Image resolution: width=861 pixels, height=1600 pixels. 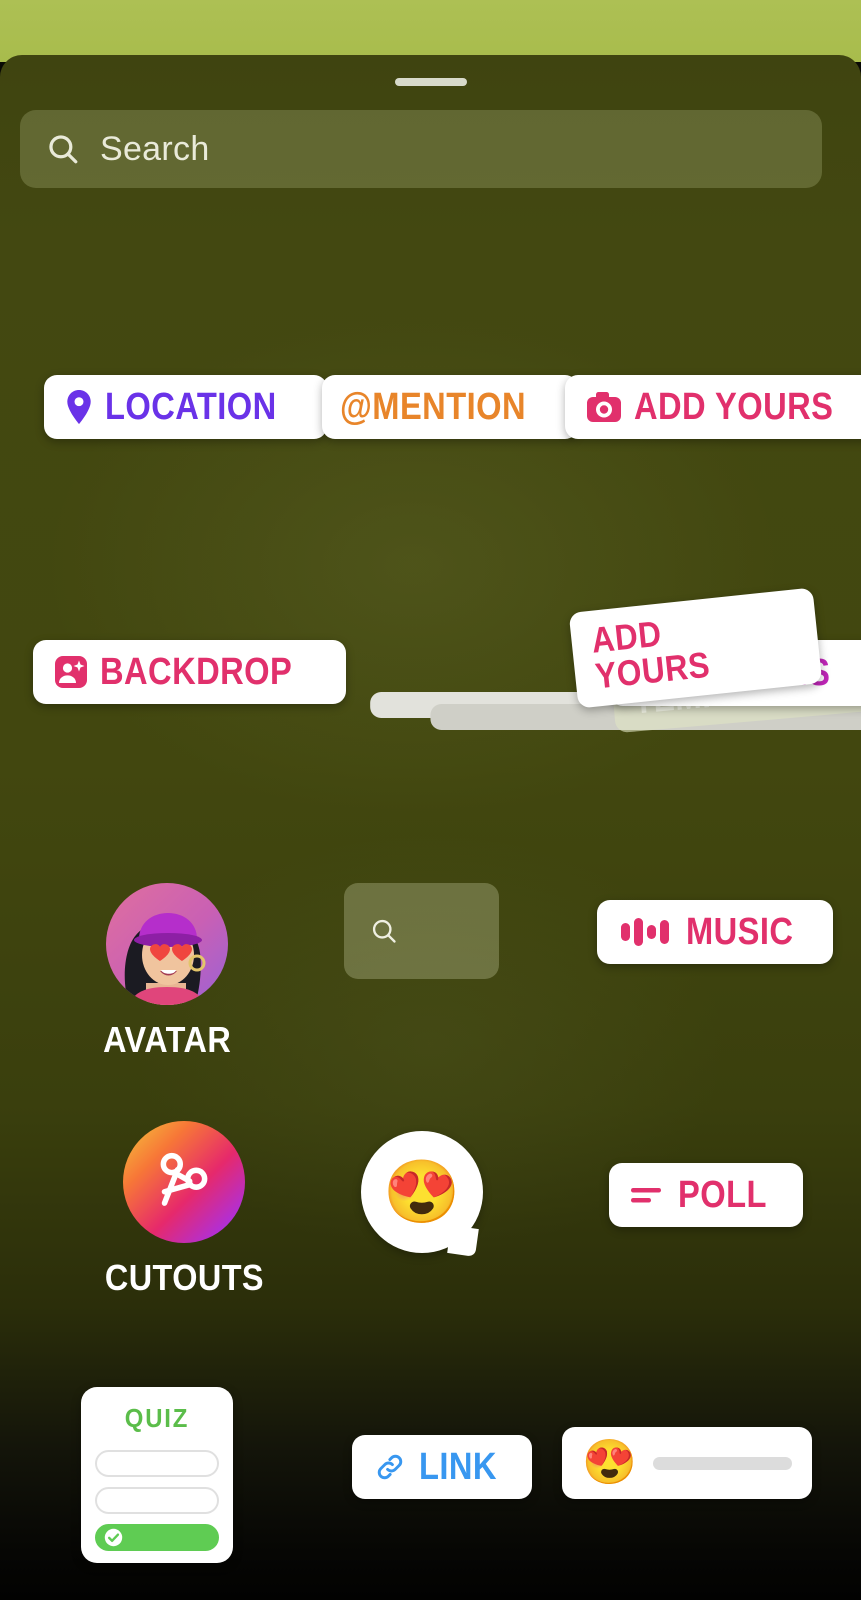 What do you see at coordinates (196, 672) in the screenshot?
I see `sticker-backdrop-label: BACKDROP` at bounding box center [196, 672].